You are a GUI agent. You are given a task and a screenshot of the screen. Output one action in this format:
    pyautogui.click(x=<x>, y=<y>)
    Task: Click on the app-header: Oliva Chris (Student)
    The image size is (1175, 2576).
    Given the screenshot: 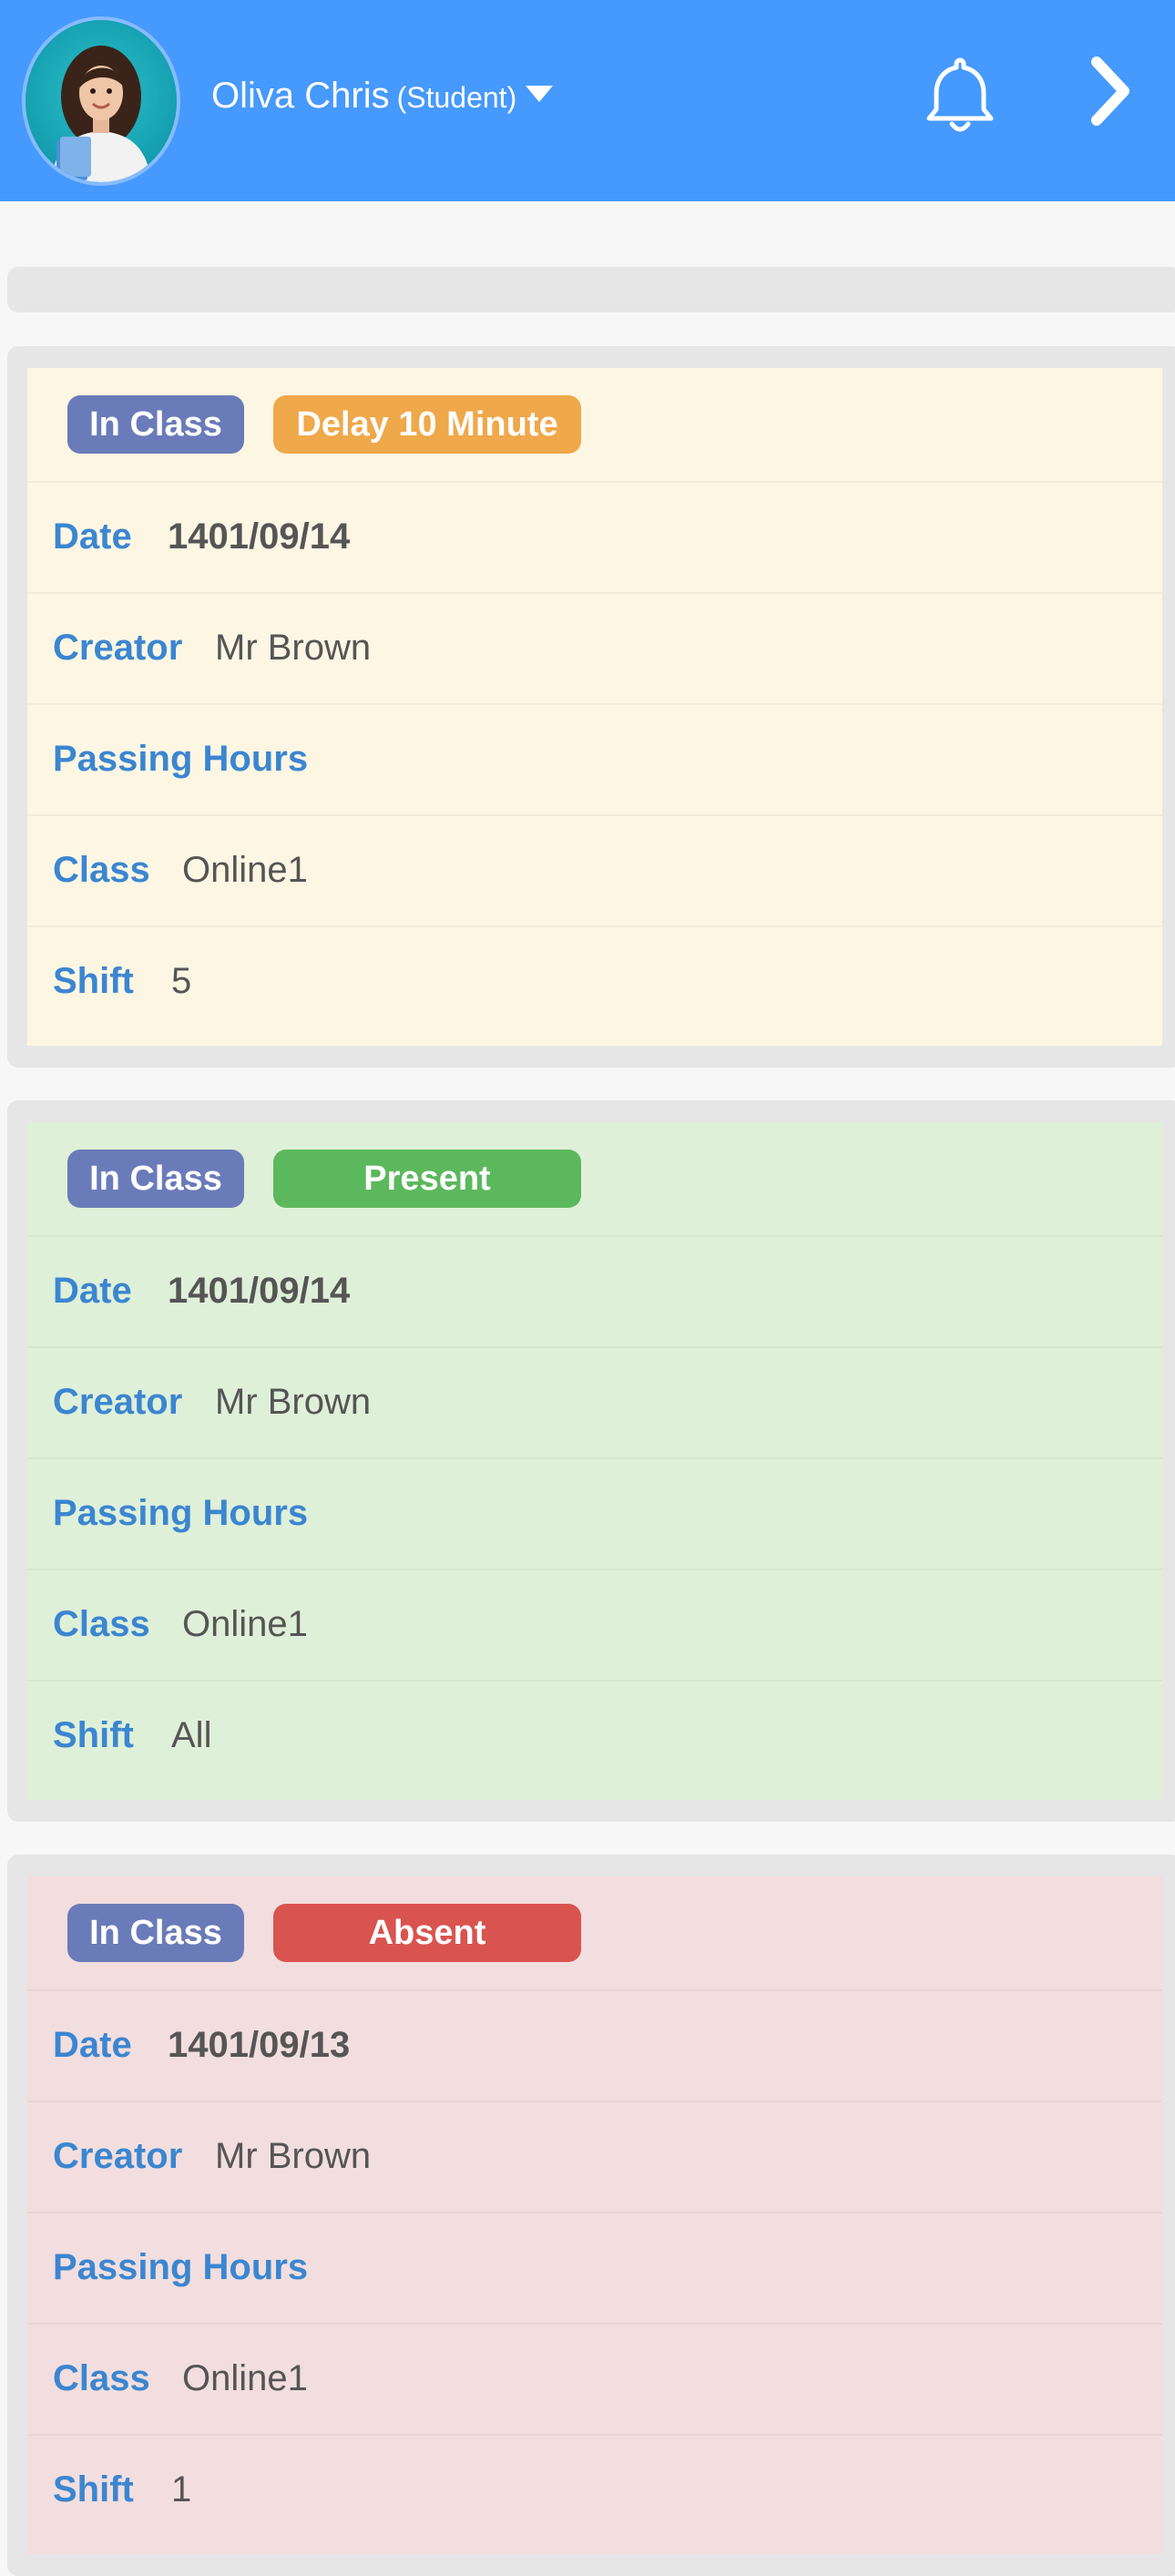 What is the action you would take?
    pyautogui.click(x=587, y=100)
    